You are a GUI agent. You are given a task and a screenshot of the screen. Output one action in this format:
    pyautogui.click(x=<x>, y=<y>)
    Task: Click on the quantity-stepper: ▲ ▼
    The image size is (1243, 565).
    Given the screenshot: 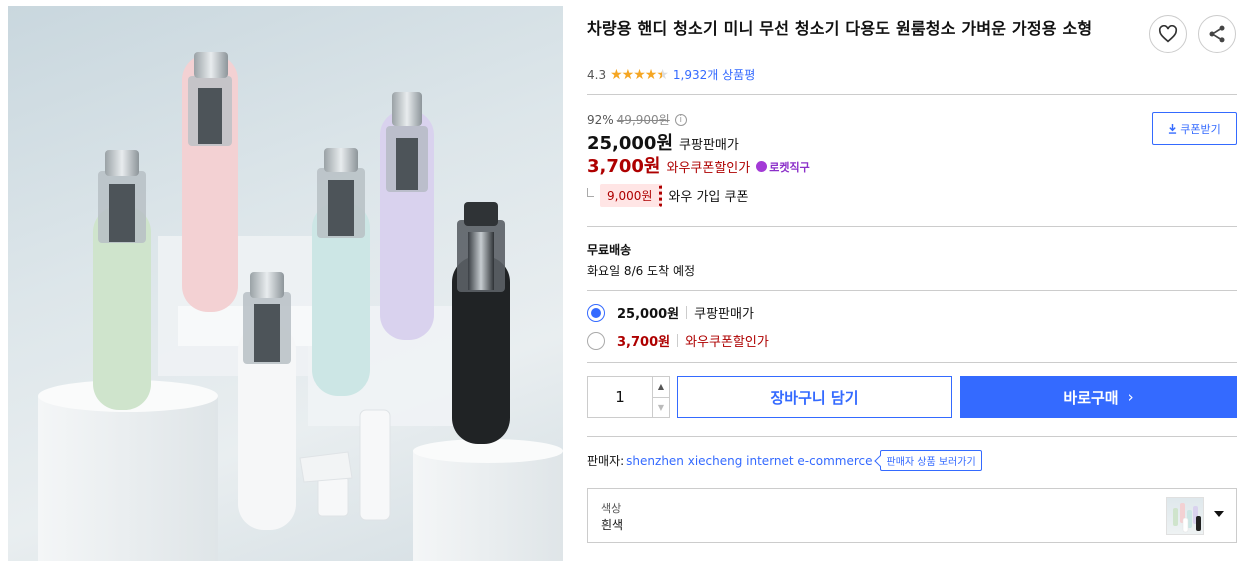 What is the action you would take?
    pyautogui.click(x=628, y=397)
    